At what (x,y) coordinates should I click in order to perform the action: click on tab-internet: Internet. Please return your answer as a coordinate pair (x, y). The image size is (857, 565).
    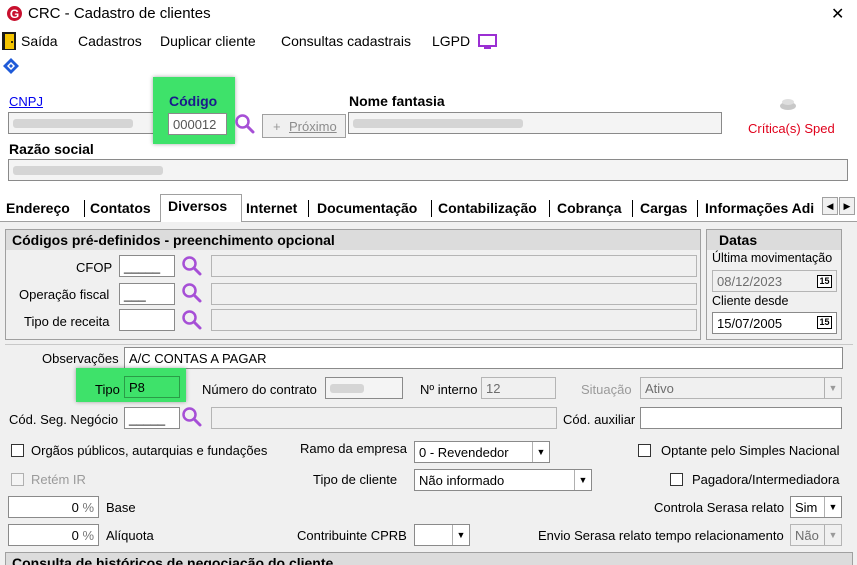
    Looking at the image, I should click on (271, 208).